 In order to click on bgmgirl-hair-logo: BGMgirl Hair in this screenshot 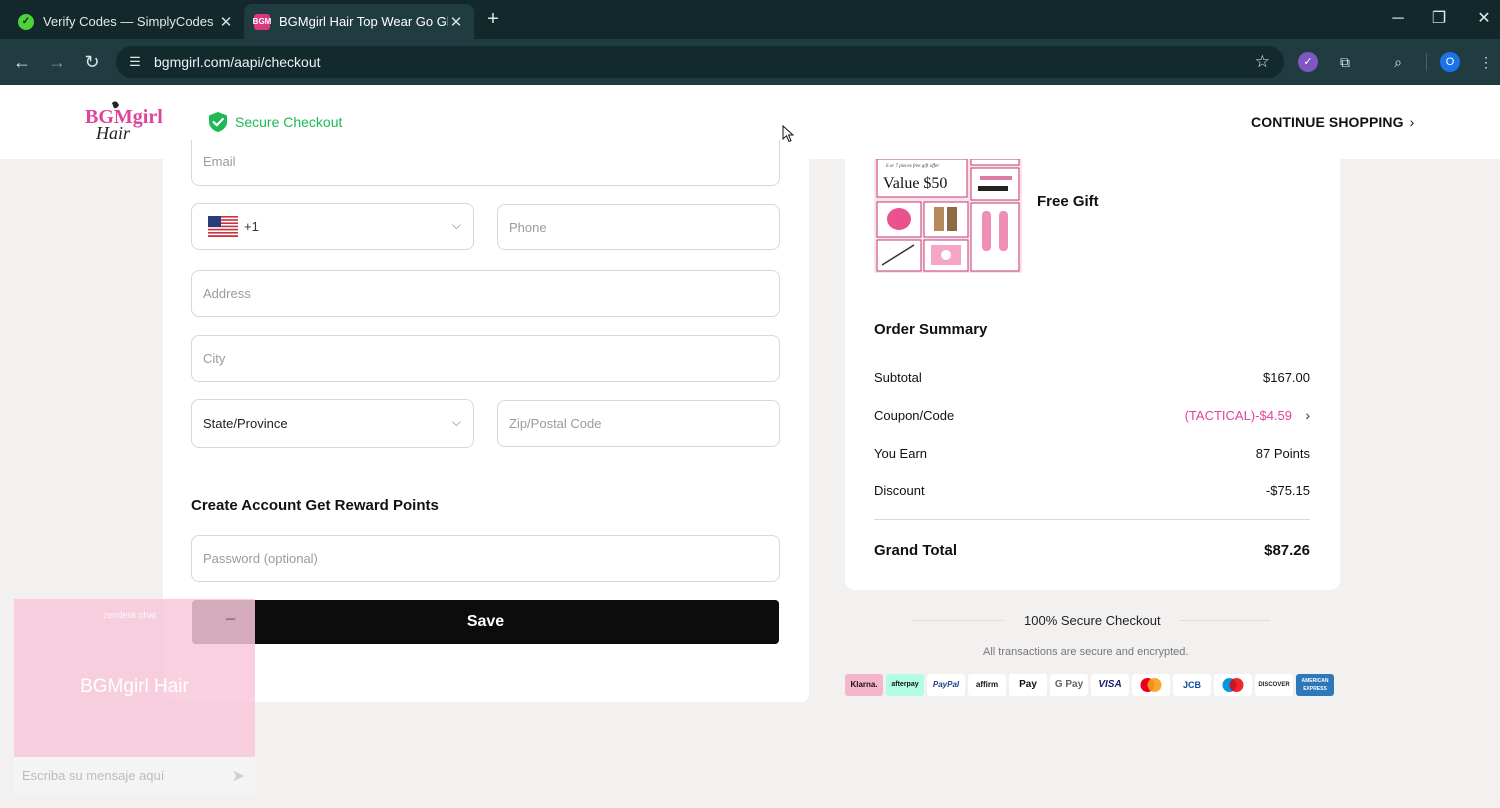, I will do `click(126, 121)`.